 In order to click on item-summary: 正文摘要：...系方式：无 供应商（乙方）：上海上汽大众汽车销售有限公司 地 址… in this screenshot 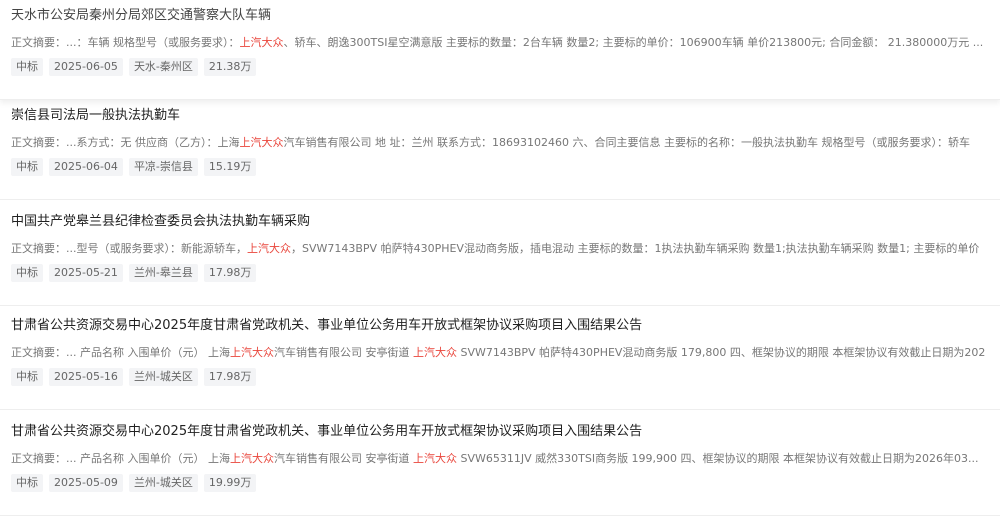, I will do `click(505, 143)`.